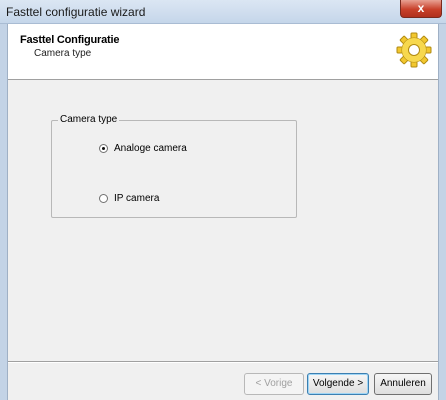 This screenshot has width=446, height=400. Describe the element at coordinates (150, 148) in the screenshot. I see `radio-label-analoge: Analoge camera` at that location.